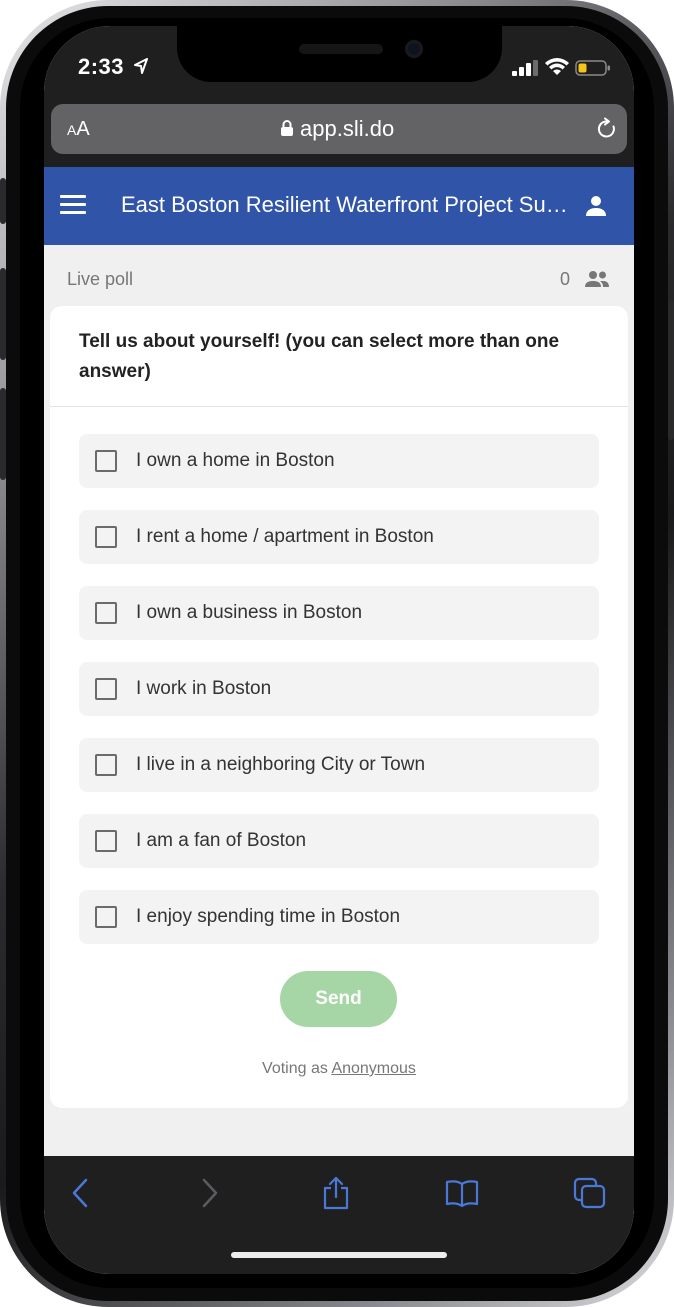 The image size is (674, 1307). I want to click on browser-toolbar, so click(339, 1215).